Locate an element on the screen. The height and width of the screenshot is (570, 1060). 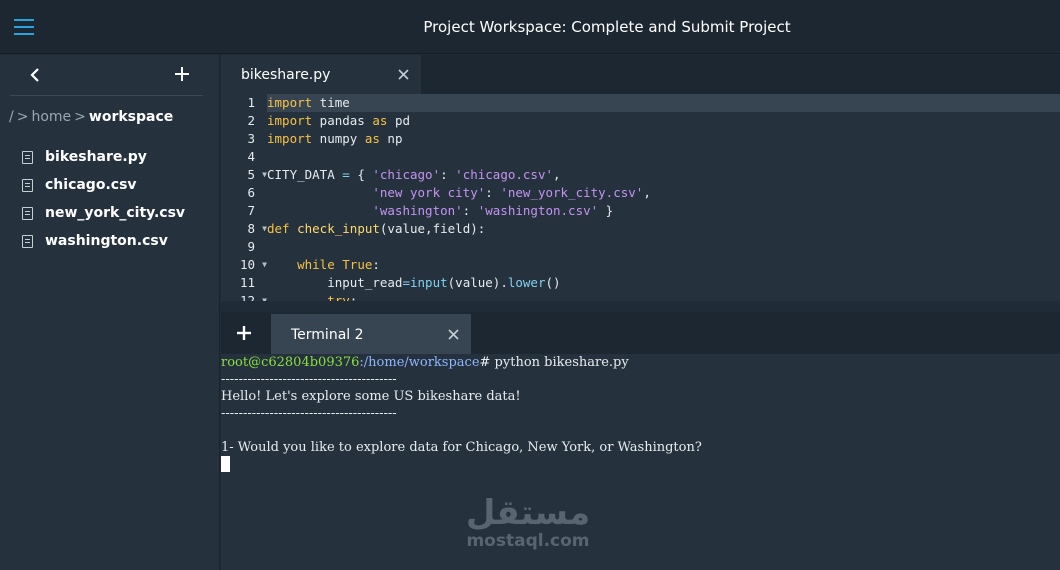
tab-terminal-2: Terminal 2 is located at coordinates (371, 334).